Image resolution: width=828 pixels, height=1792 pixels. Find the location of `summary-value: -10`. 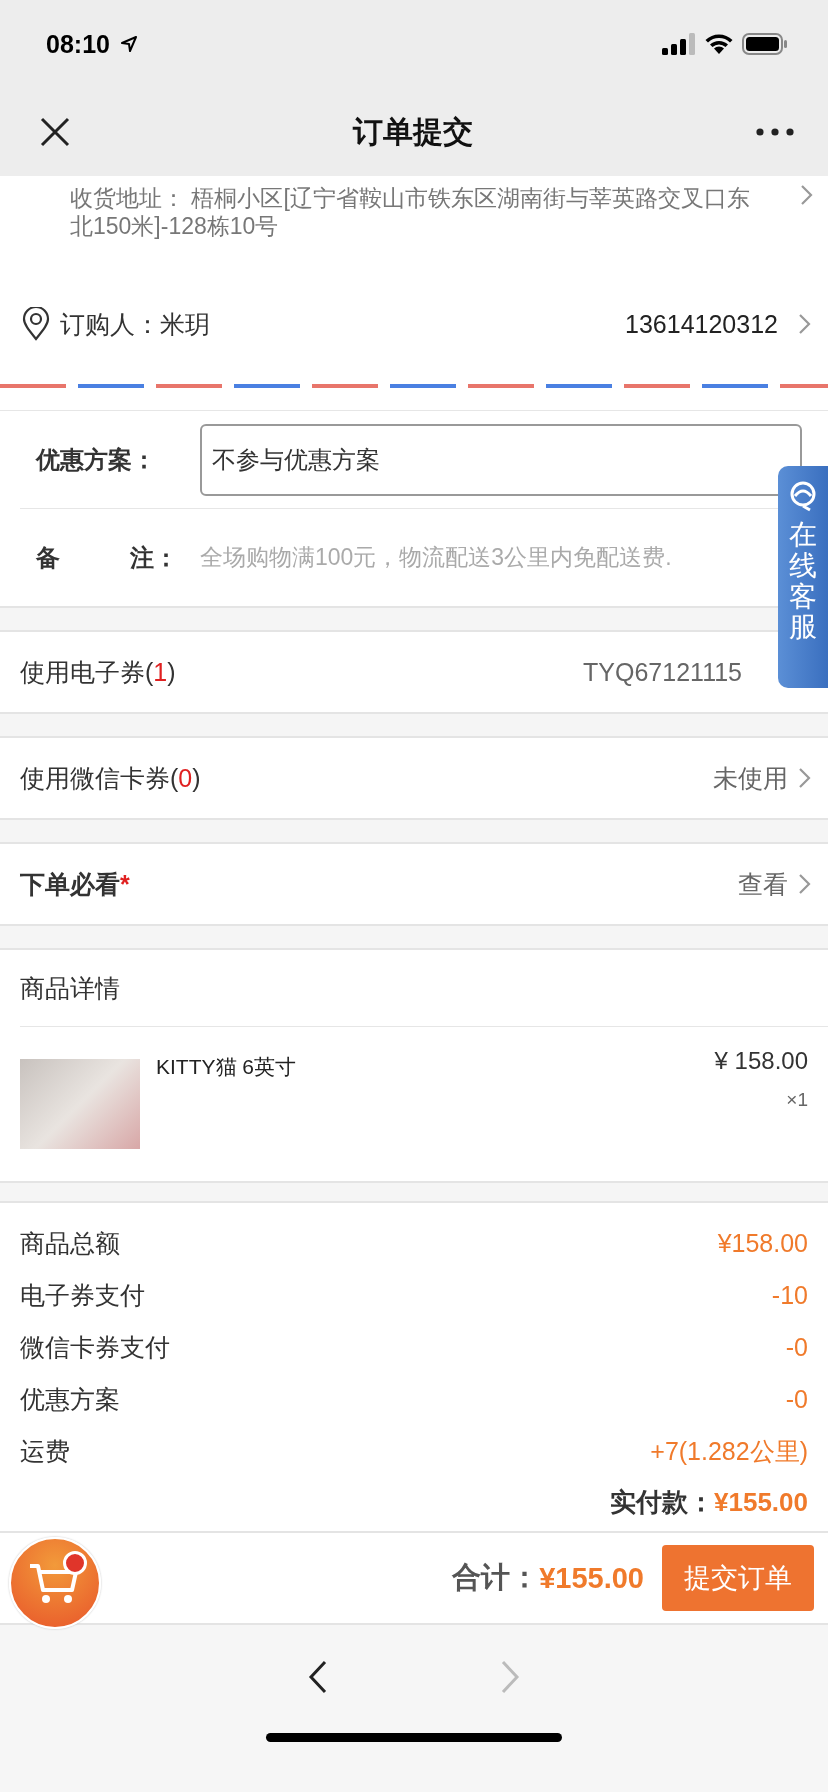

summary-value: -10 is located at coordinates (789, 1295).